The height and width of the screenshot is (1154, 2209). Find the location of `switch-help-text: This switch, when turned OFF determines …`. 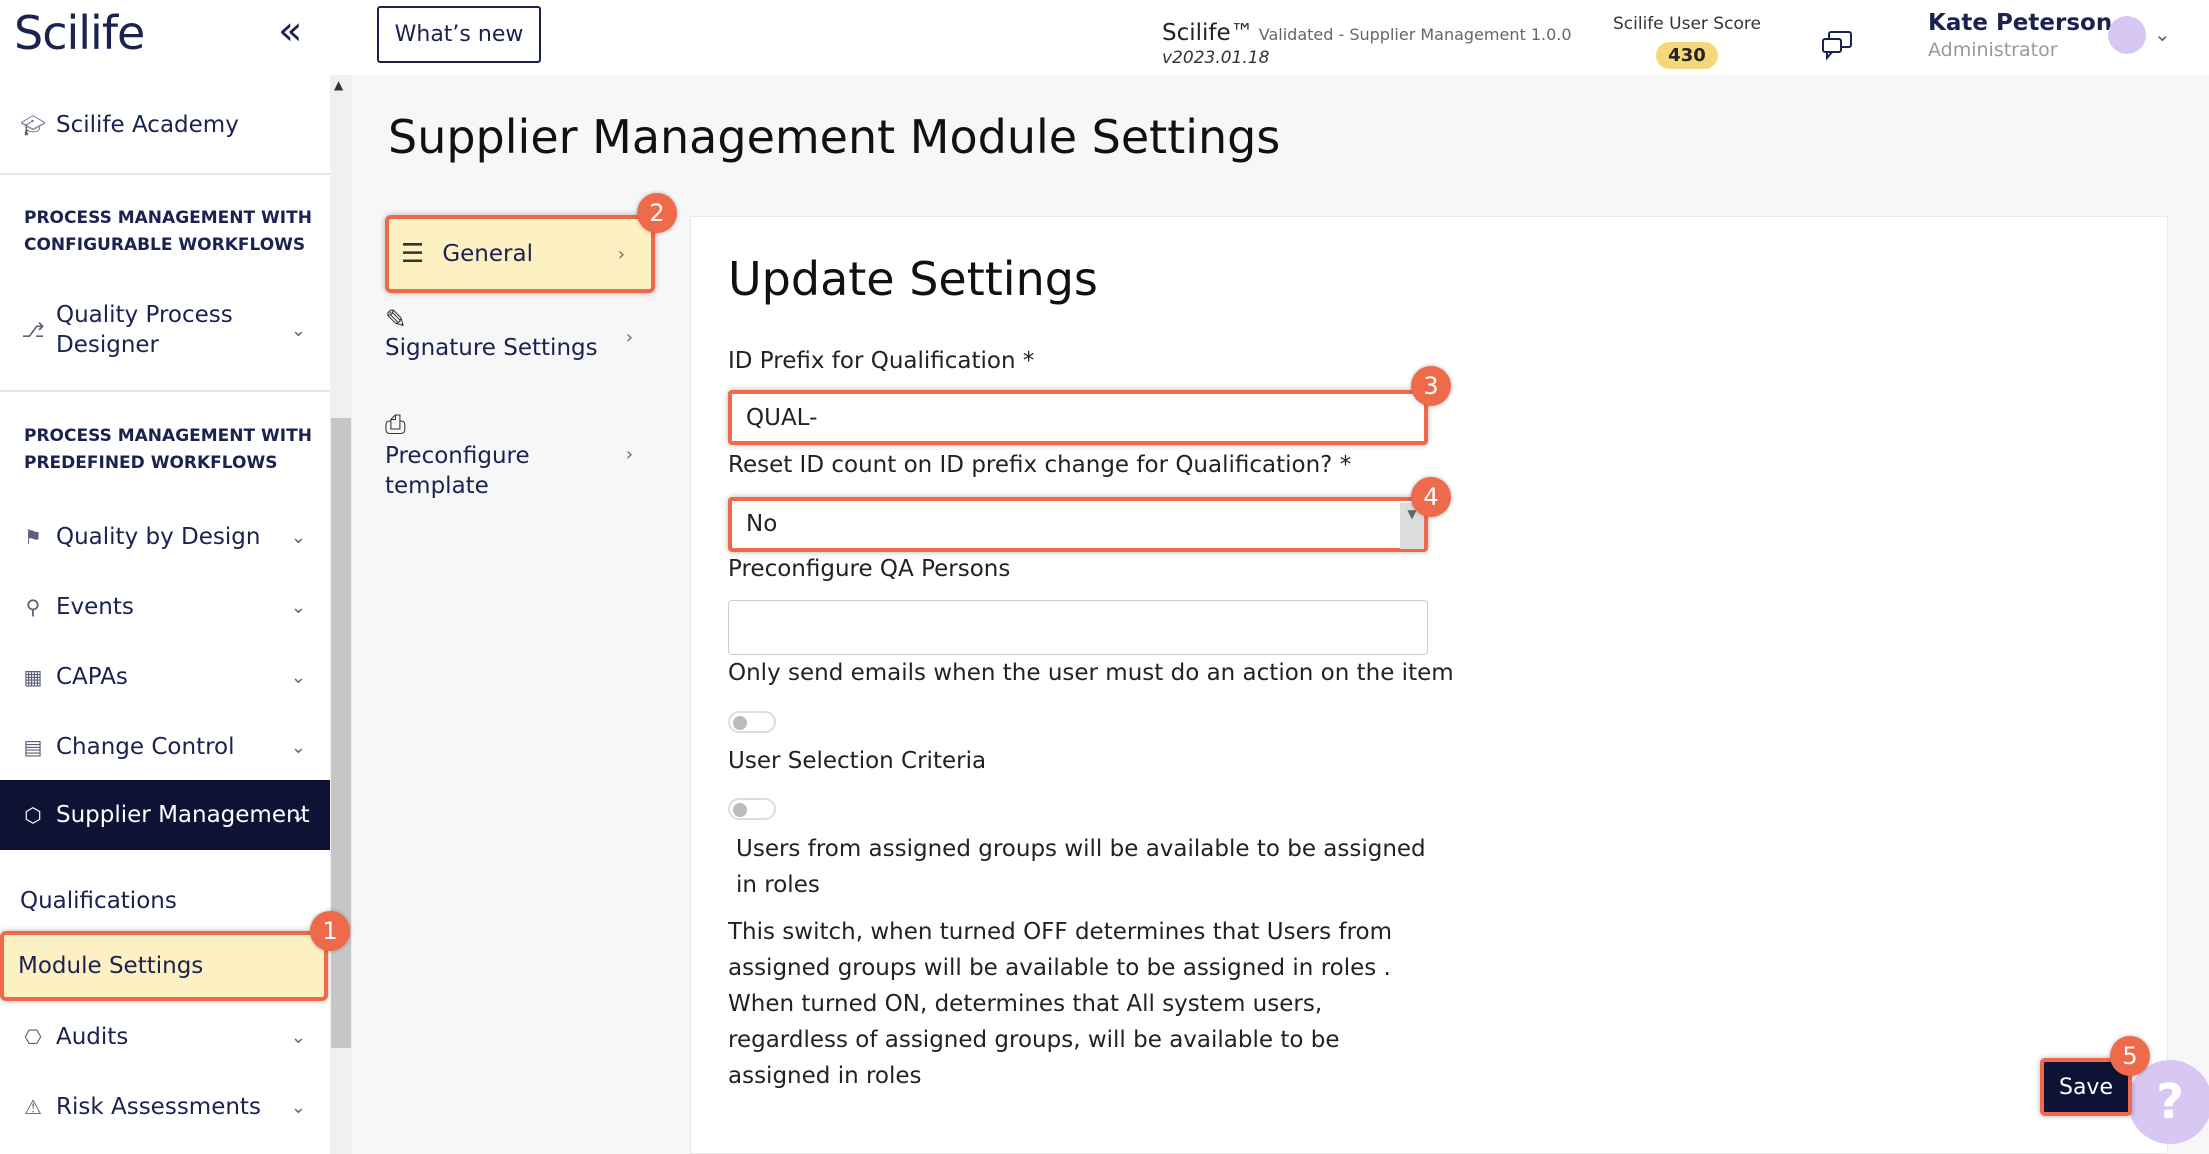

switch-help-text: This switch, when turned OFF determines … is located at coordinates (1060, 1004).